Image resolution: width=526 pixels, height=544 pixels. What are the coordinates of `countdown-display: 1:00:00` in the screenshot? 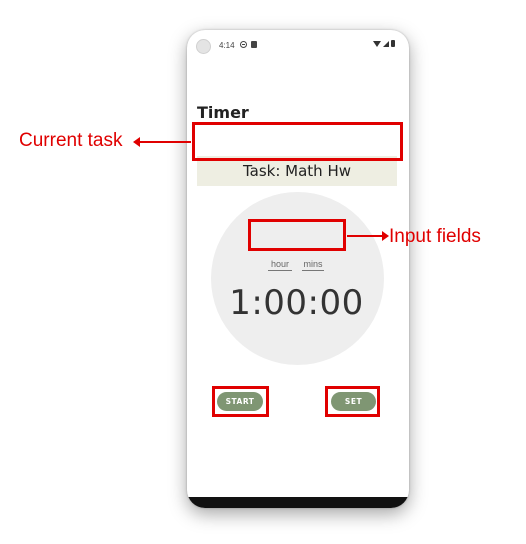 It's located at (296, 303).